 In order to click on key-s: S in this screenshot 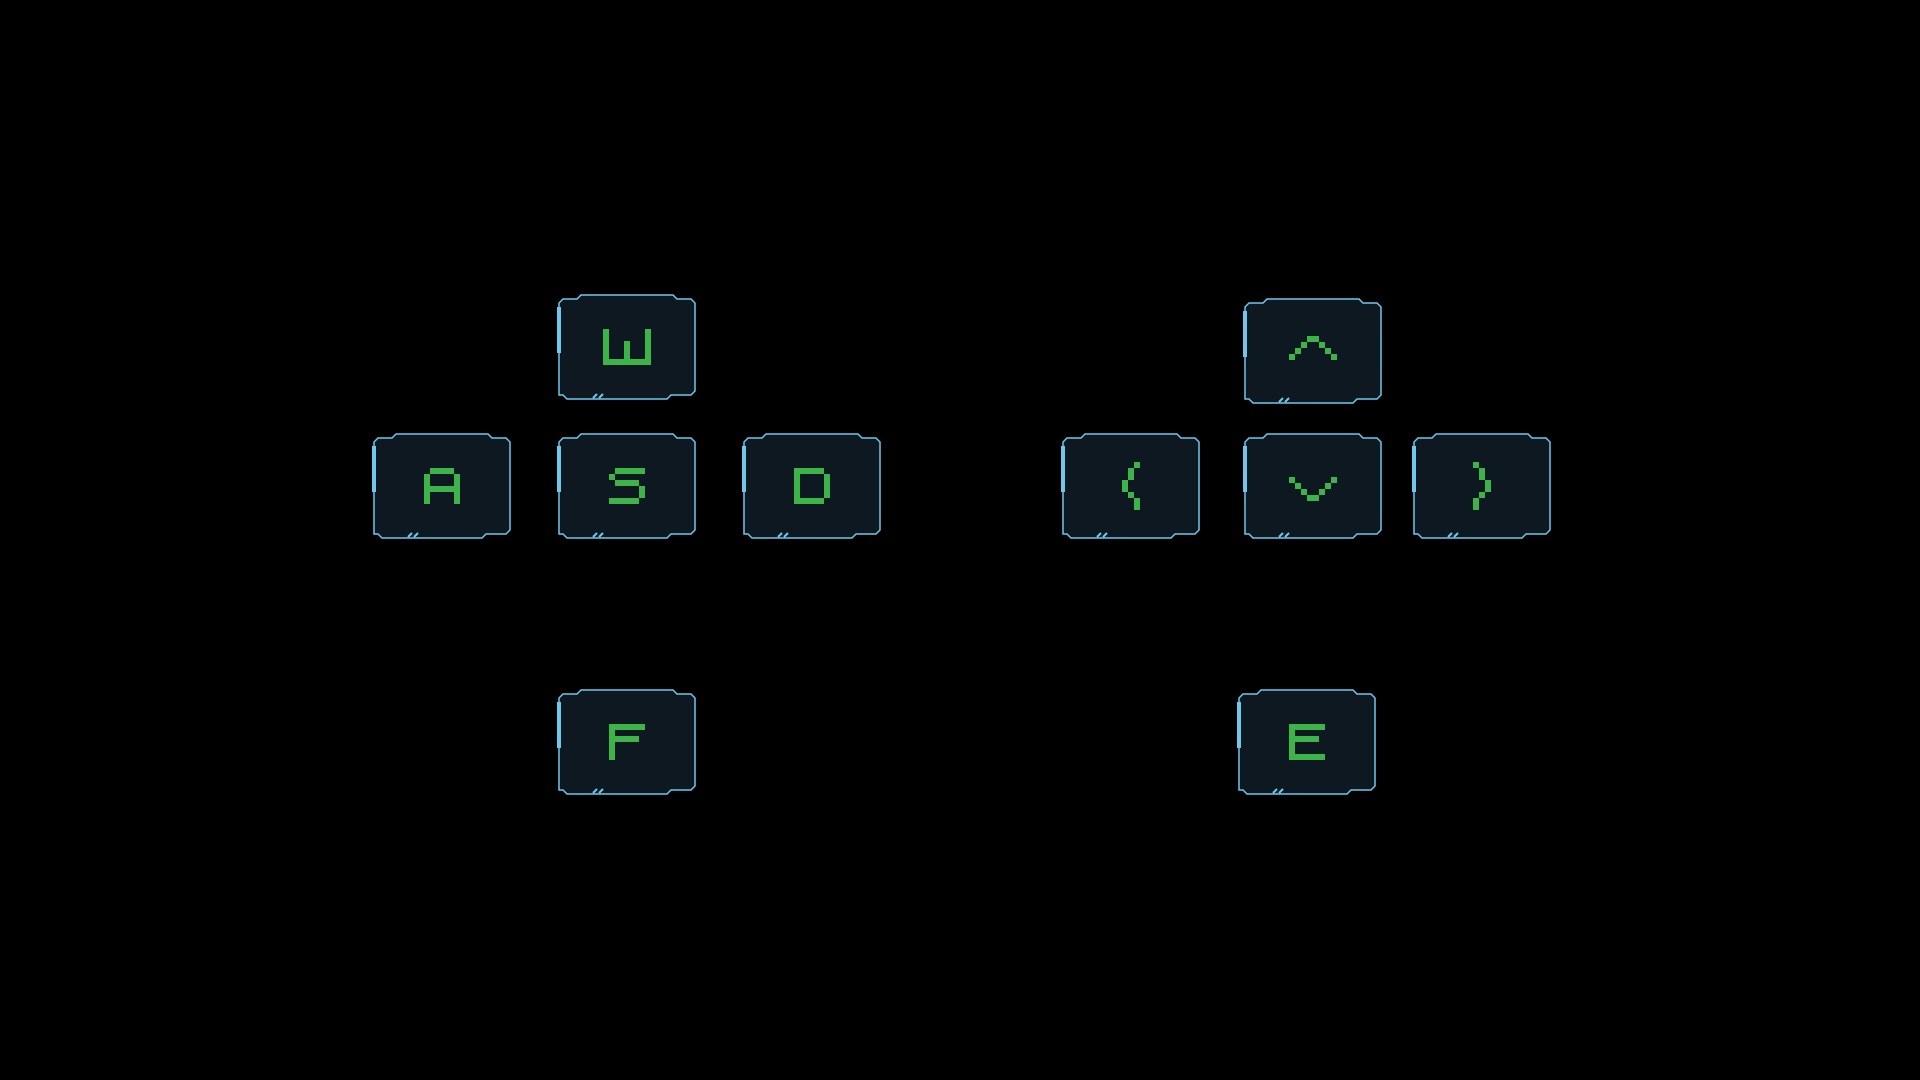, I will do `click(627, 486)`.